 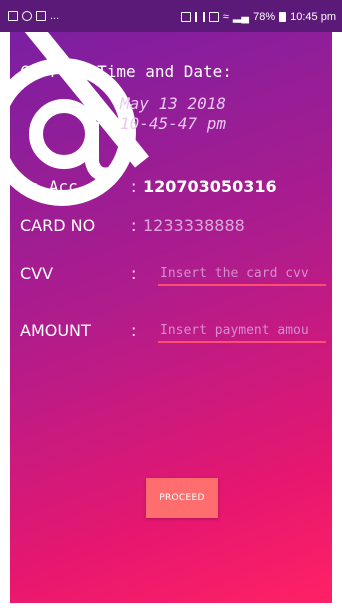 What do you see at coordinates (134, 186) in the screenshot?
I see `to-acc-colon: :` at bounding box center [134, 186].